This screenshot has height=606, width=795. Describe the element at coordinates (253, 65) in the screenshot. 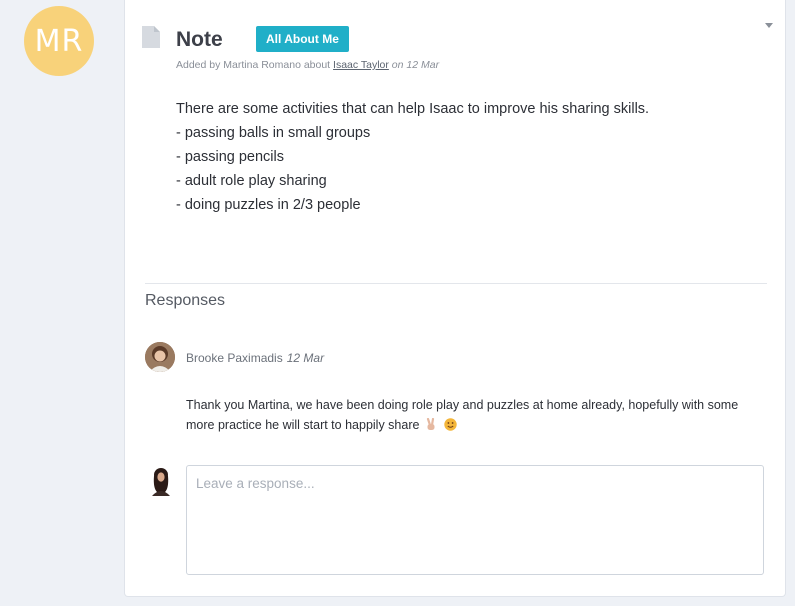

I see `meta-prefix: Added by Martina Romano about` at that location.